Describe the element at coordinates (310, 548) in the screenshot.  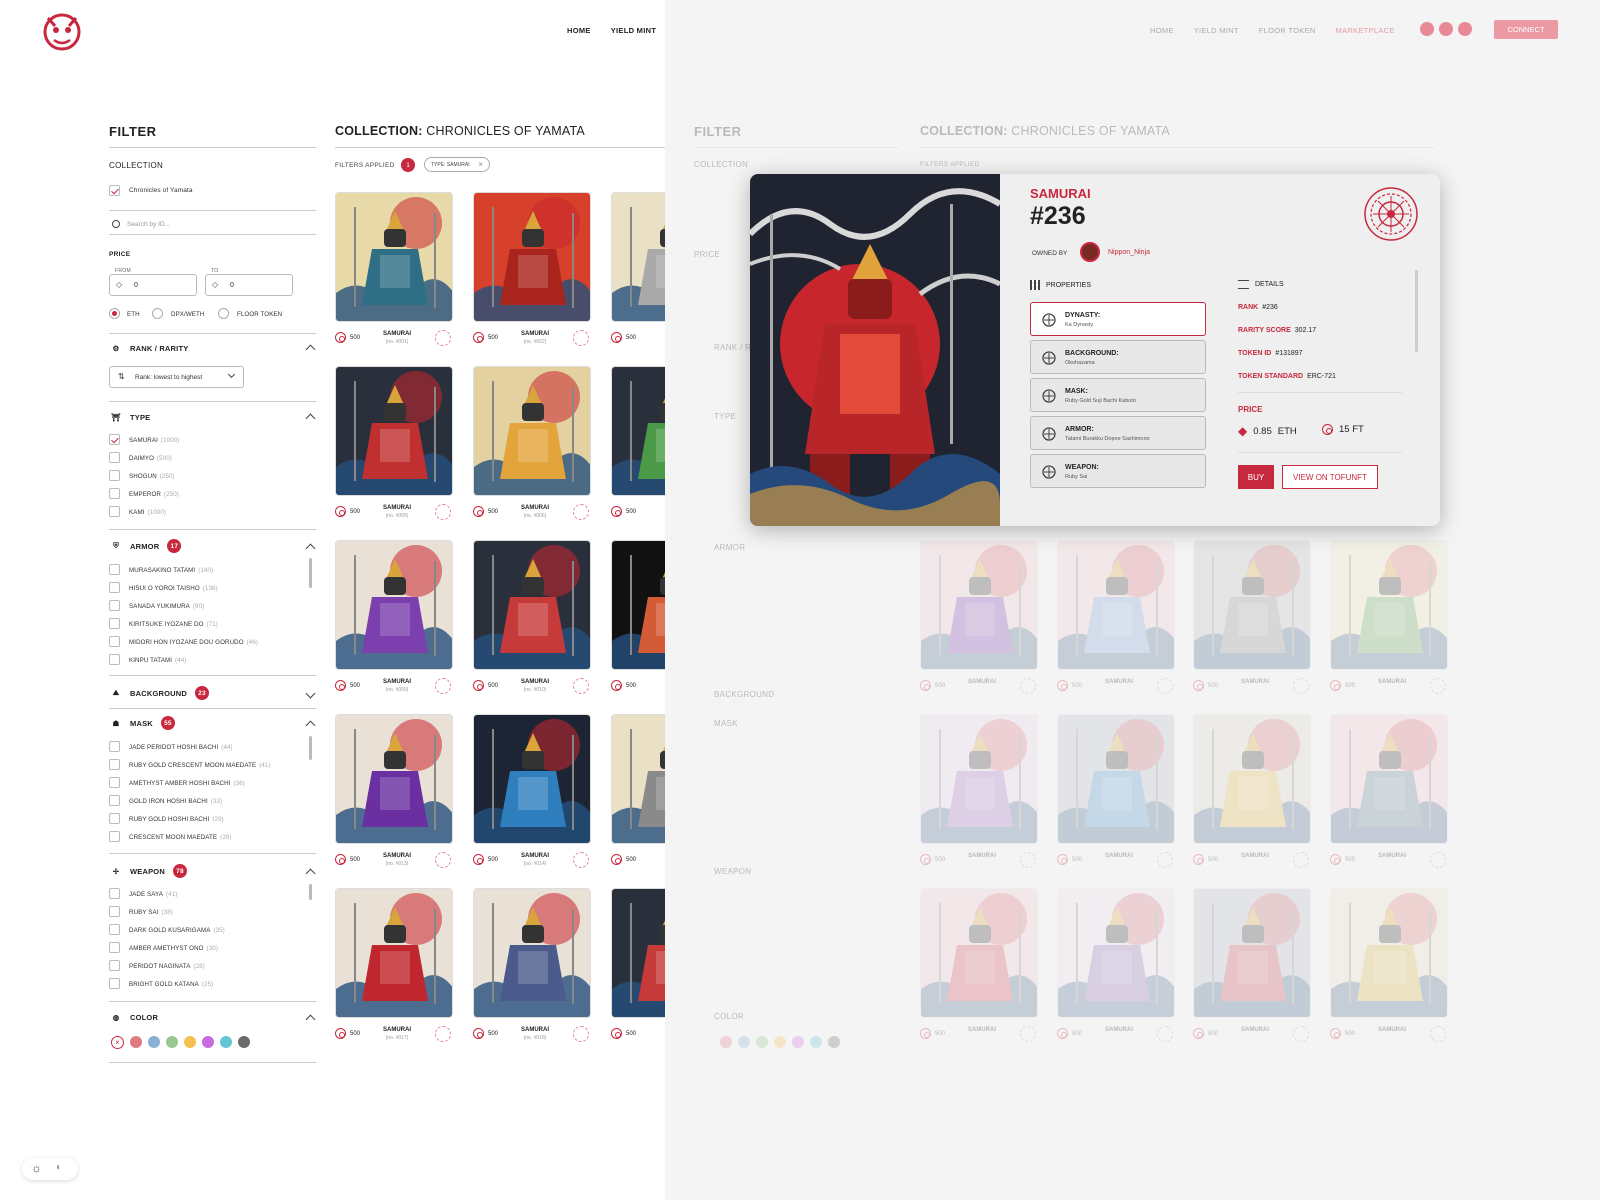
I see `armor-collapse-icon` at that location.